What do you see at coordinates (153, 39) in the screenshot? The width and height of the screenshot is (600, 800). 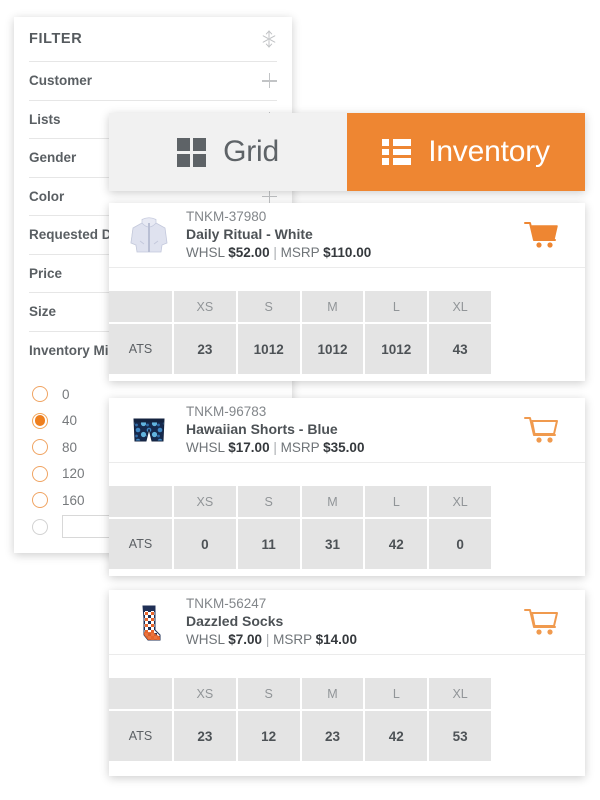 I see `filter-header: FILTER` at bounding box center [153, 39].